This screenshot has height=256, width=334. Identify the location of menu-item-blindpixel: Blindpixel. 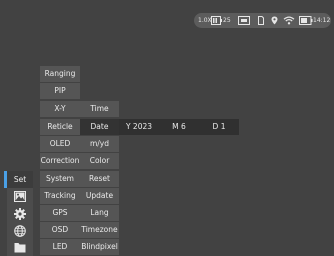
(99, 247).